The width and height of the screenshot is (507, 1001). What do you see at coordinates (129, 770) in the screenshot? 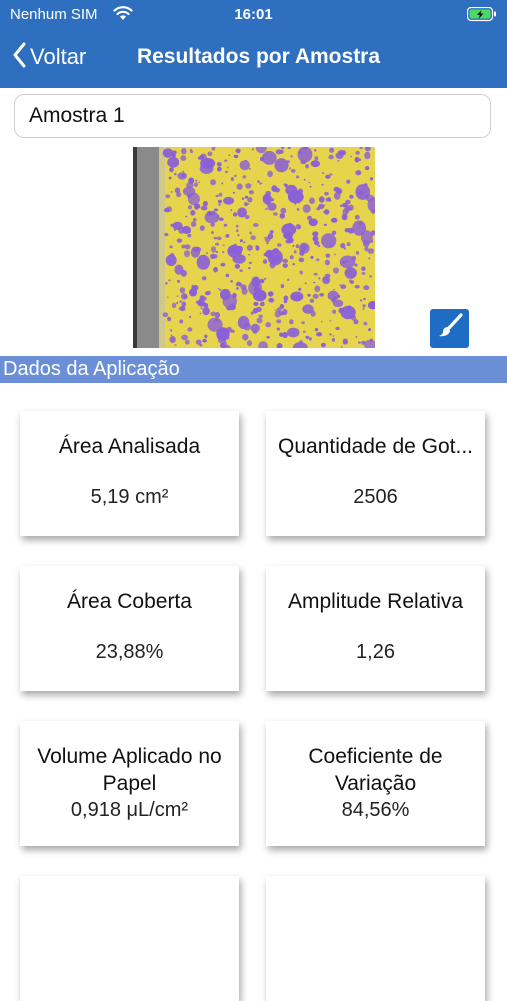
I see `metric-title: Volume Aplicado no Papel` at bounding box center [129, 770].